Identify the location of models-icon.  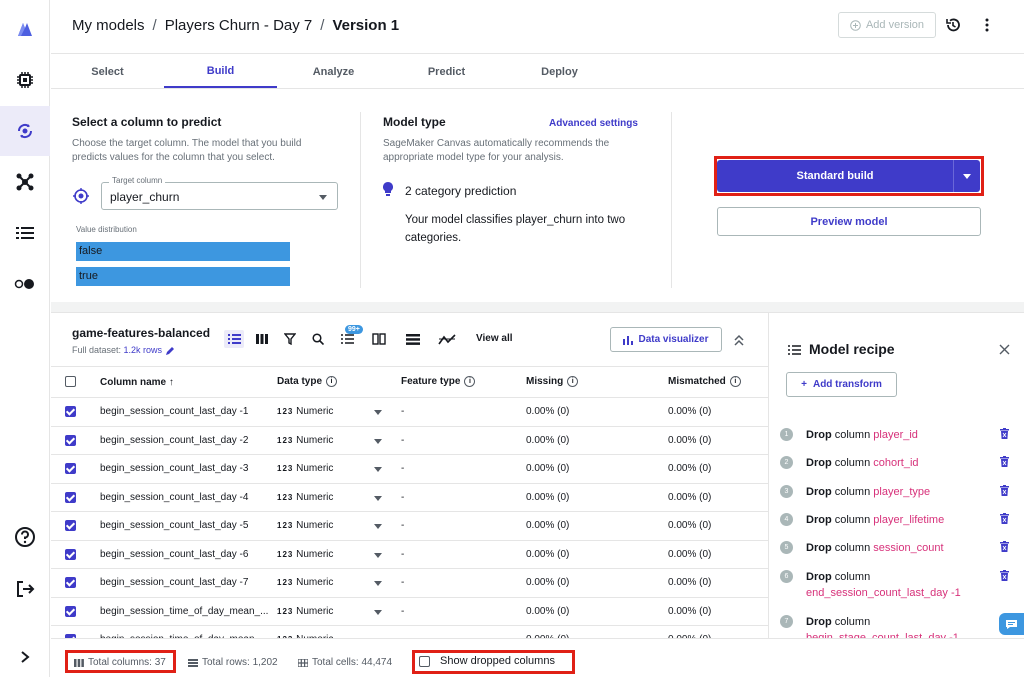
(25, 131).